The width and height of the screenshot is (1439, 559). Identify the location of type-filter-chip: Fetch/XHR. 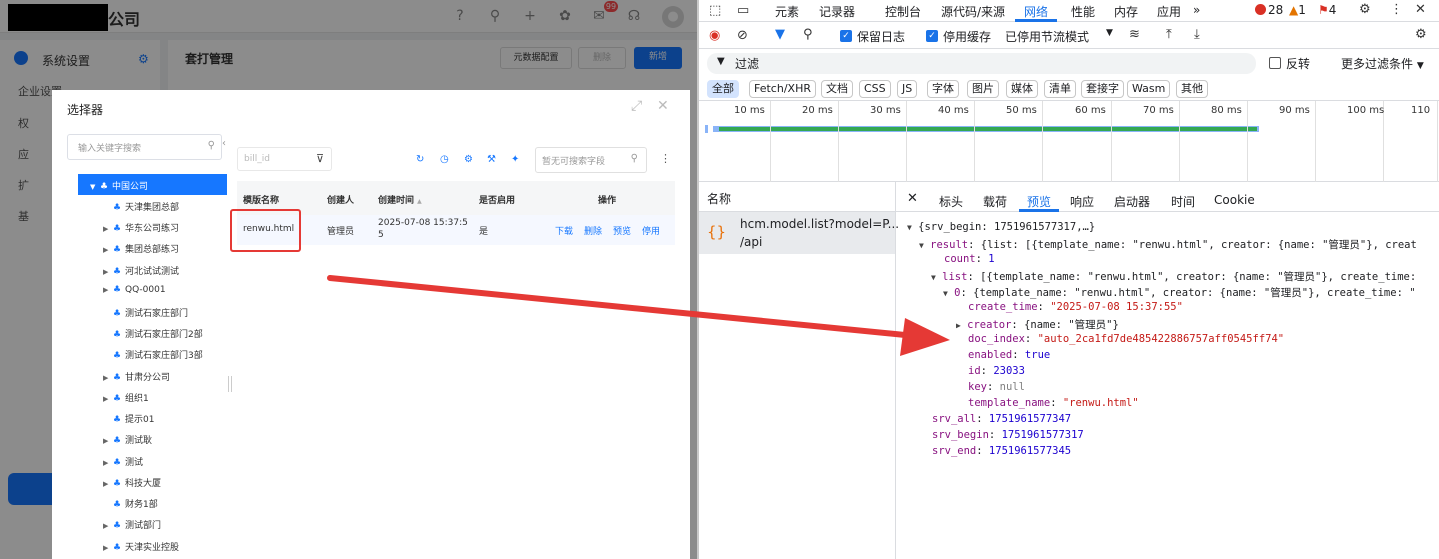
(782, 89).